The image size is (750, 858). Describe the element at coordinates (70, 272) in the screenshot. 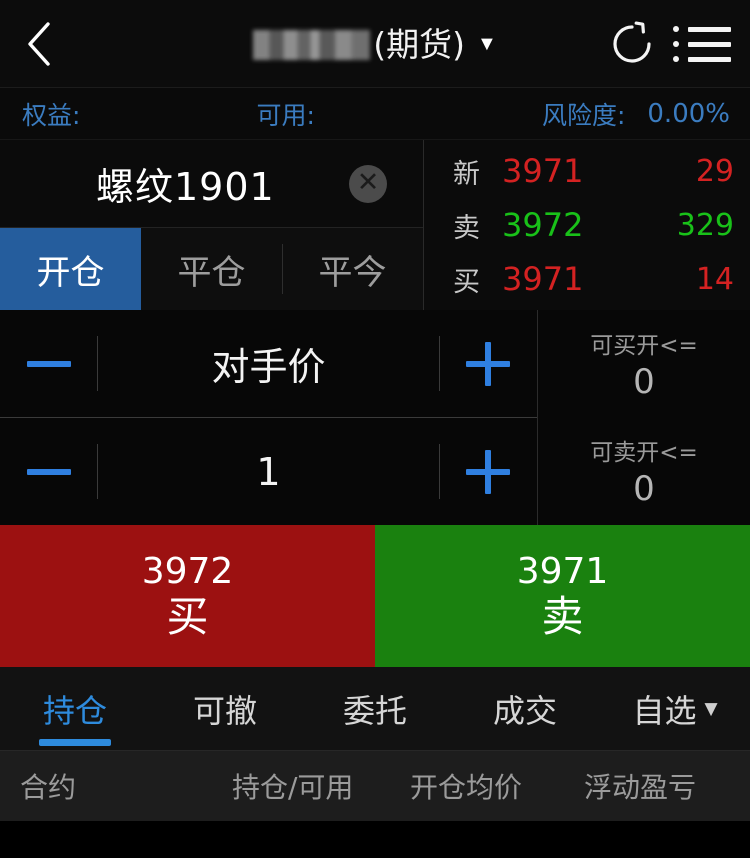

I see `tab-open-position-label: 开仓` at that location.